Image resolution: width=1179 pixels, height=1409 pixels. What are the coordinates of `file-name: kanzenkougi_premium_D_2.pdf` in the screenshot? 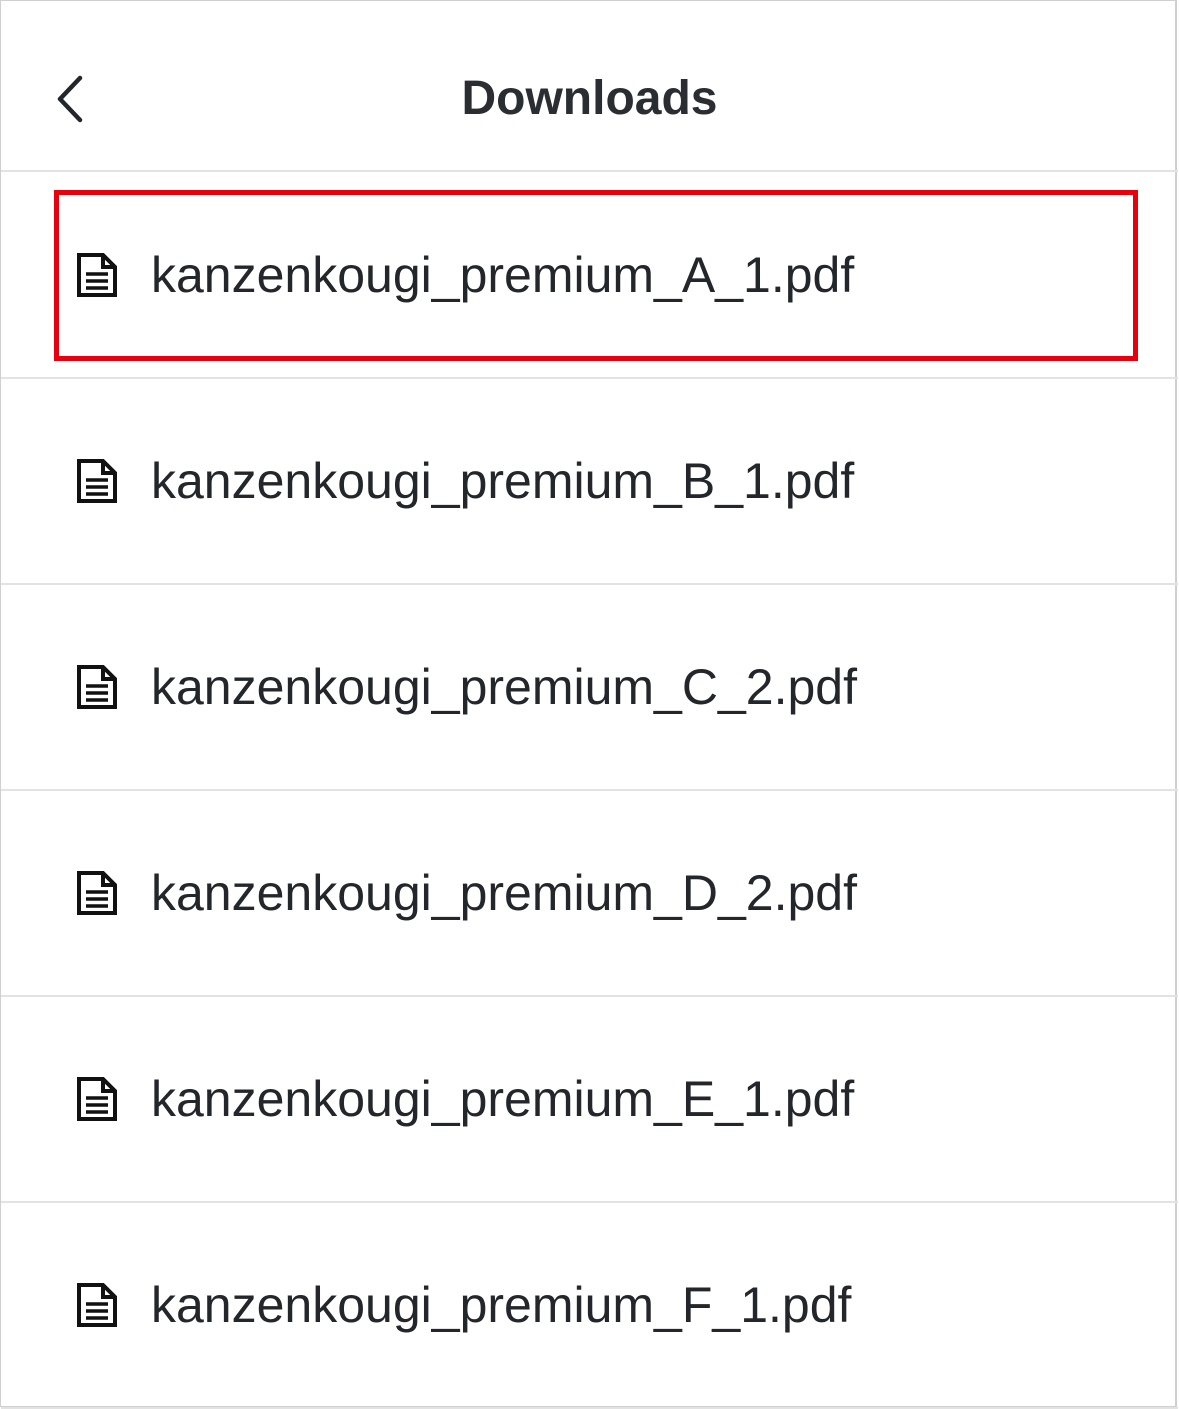 It's located at (504, 893).